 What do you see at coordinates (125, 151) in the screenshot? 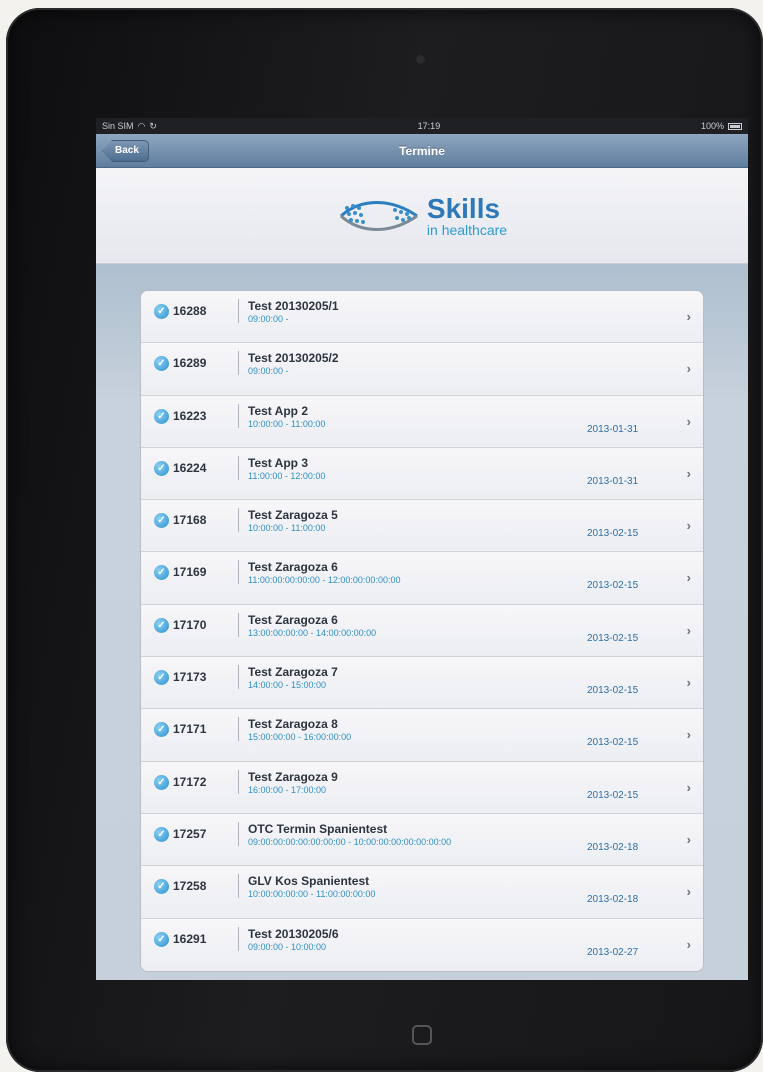
I see `back-button: Back` at bounding box center [125, 151].